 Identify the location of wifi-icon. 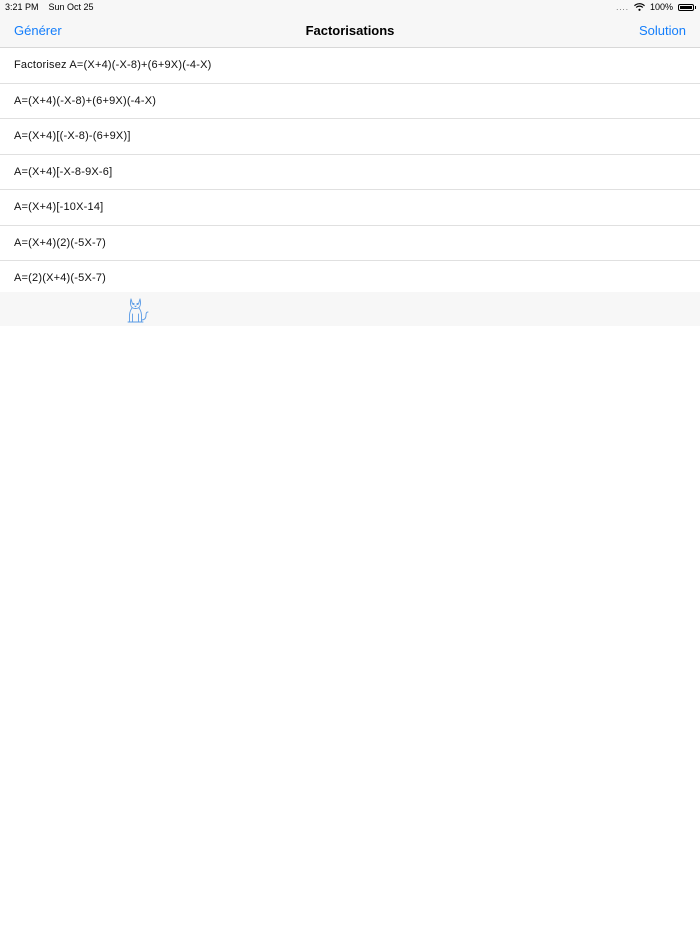
(639, 7).